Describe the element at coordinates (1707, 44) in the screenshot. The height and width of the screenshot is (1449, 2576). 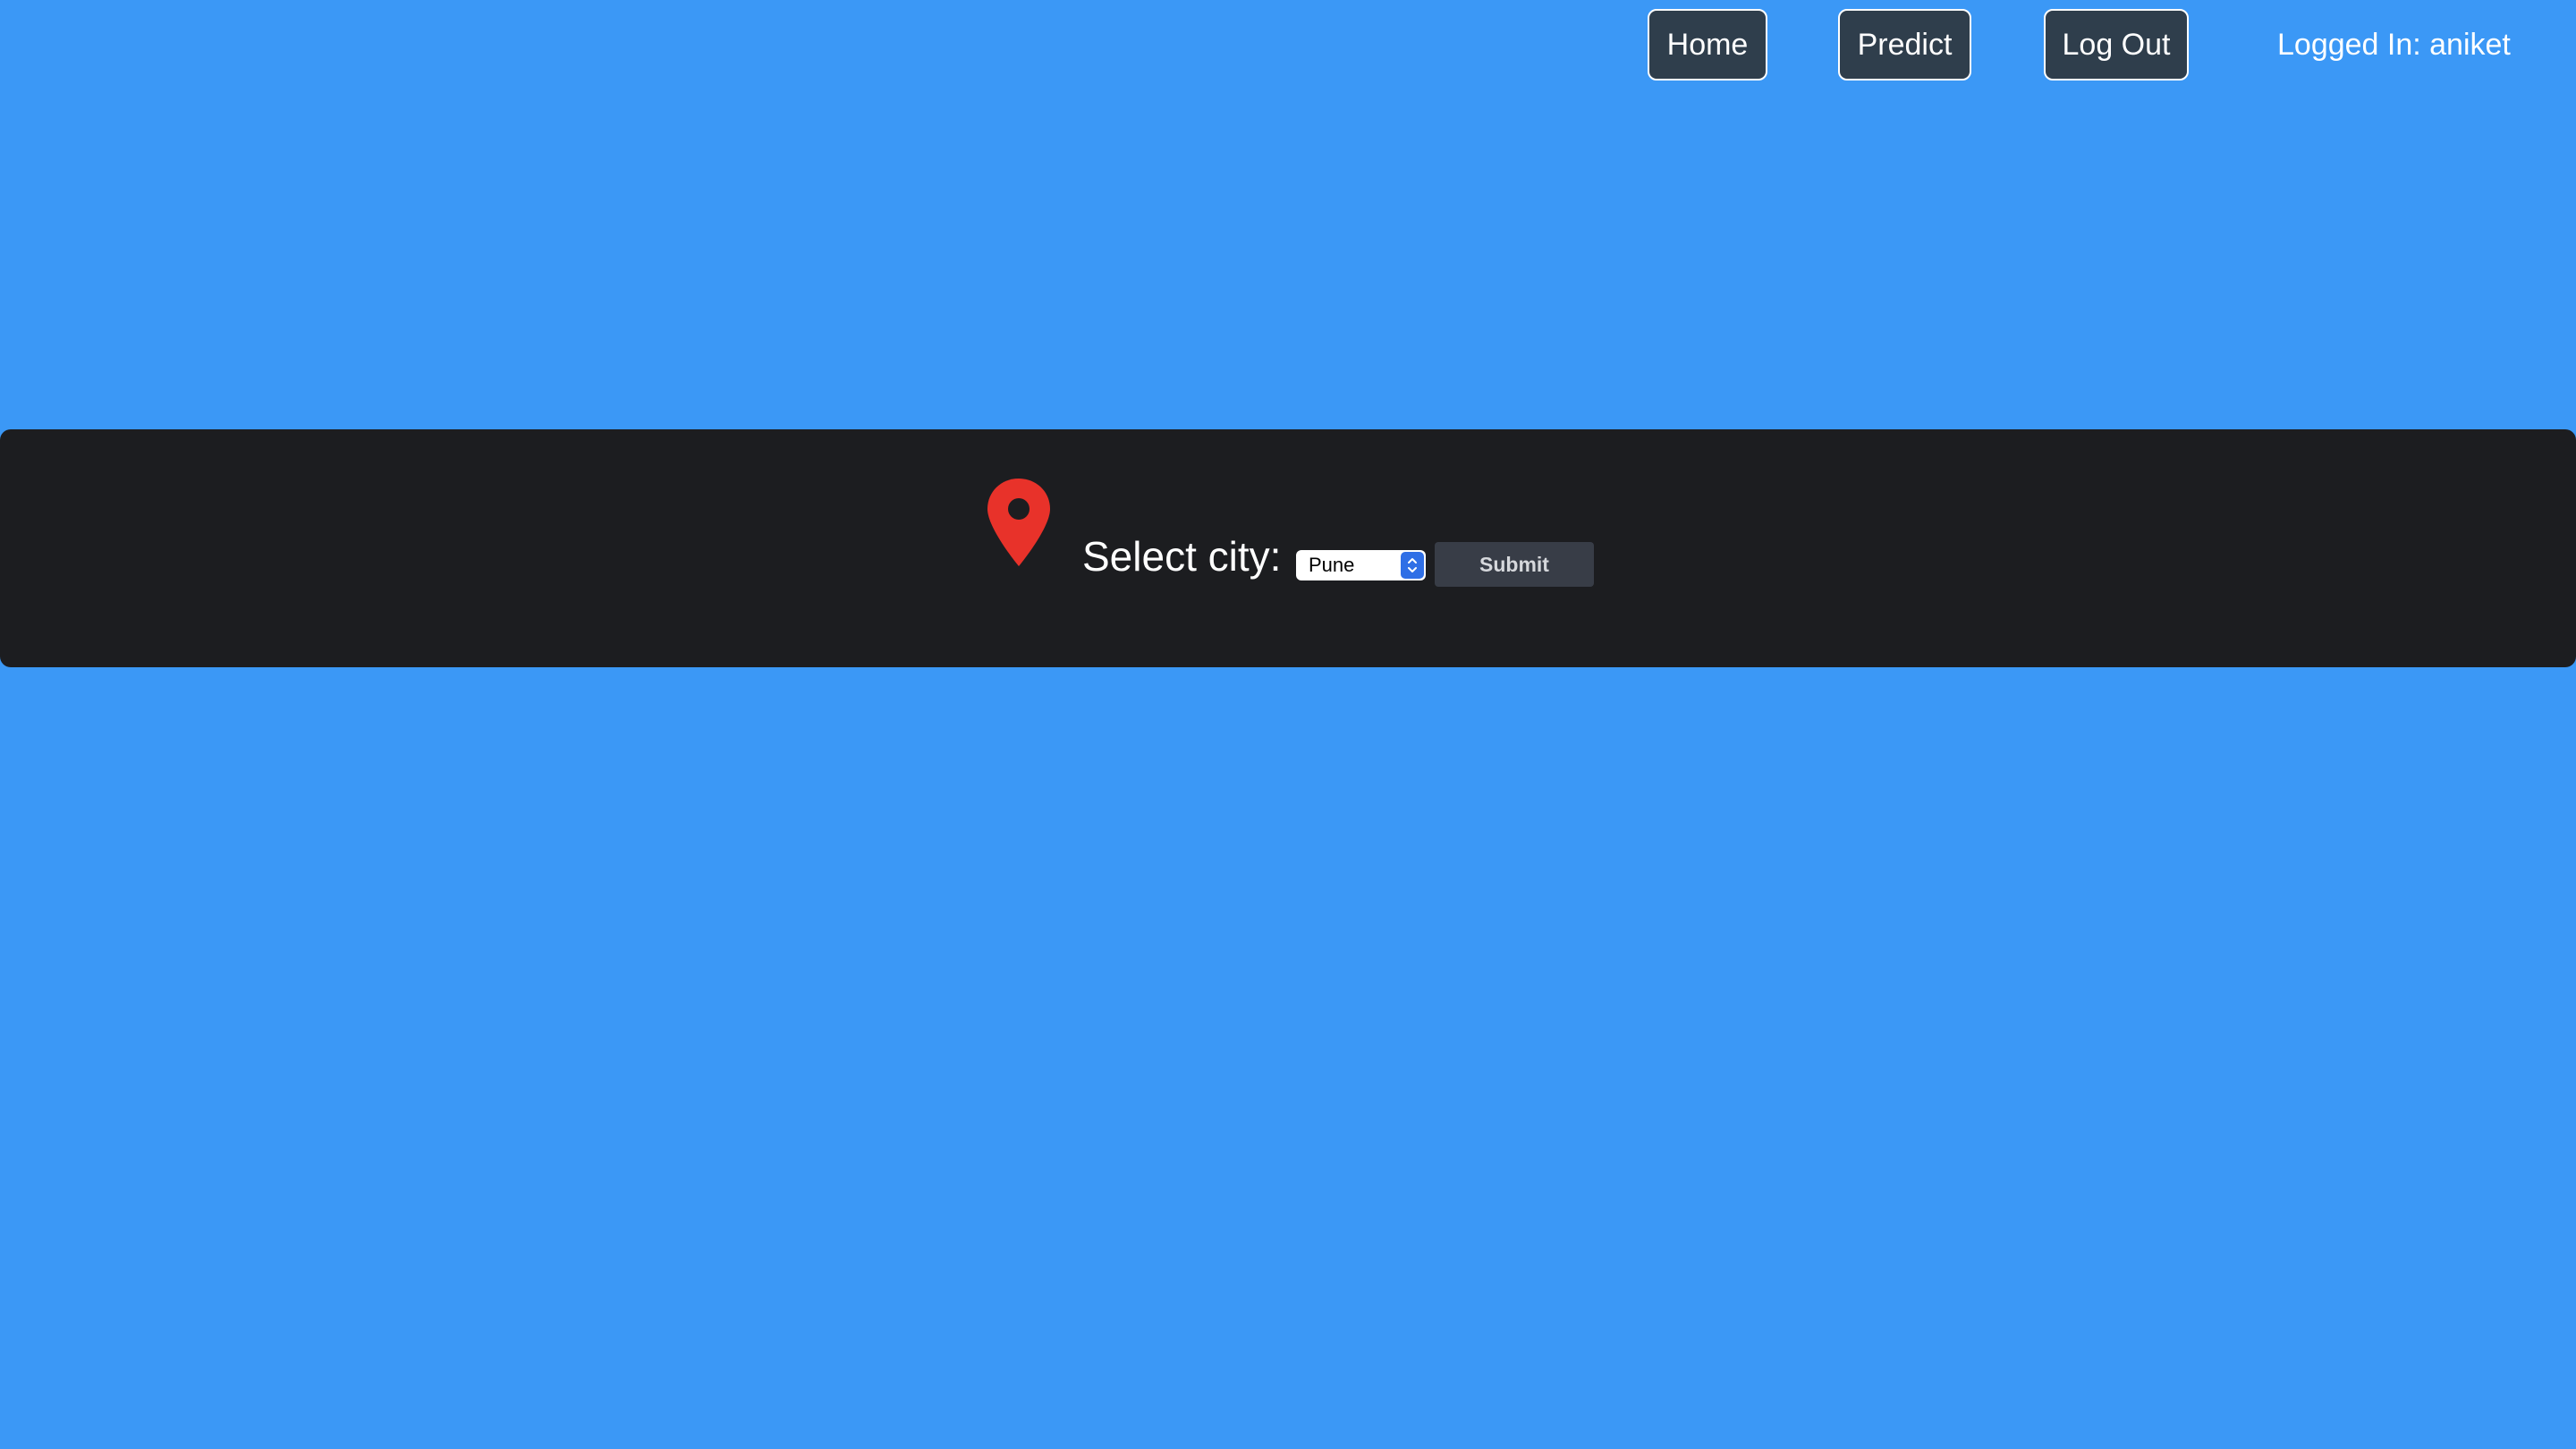
I see `home-button: Home` at that location.